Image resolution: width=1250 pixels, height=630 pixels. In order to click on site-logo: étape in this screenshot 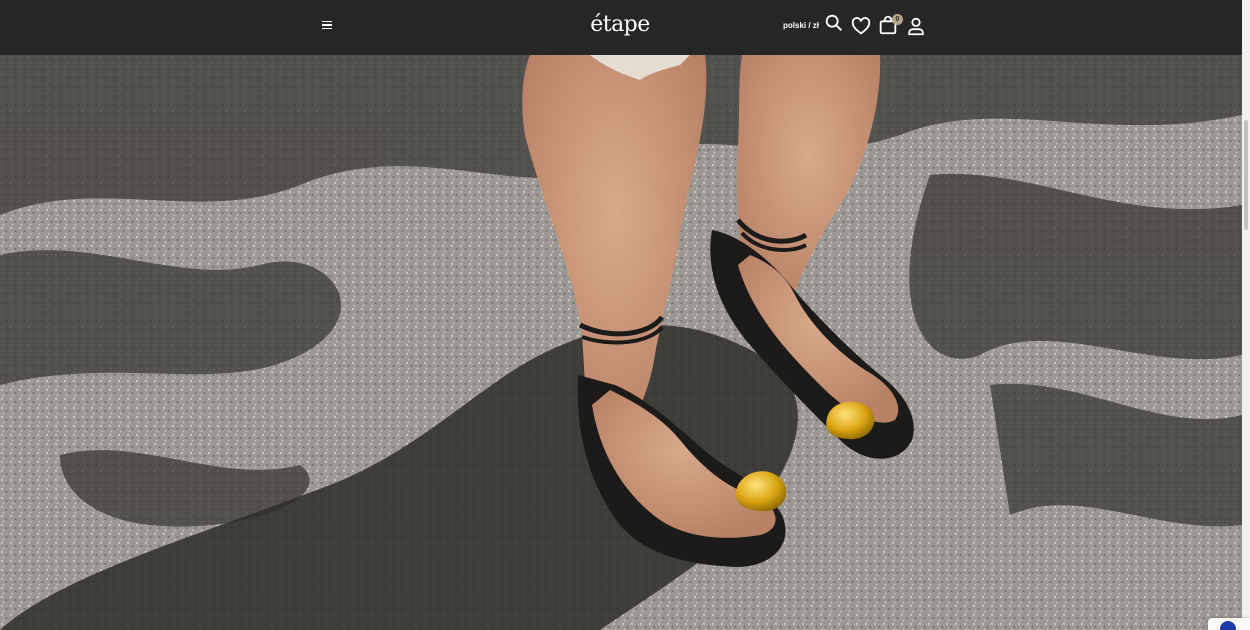, I will do `click(620, 24)`.